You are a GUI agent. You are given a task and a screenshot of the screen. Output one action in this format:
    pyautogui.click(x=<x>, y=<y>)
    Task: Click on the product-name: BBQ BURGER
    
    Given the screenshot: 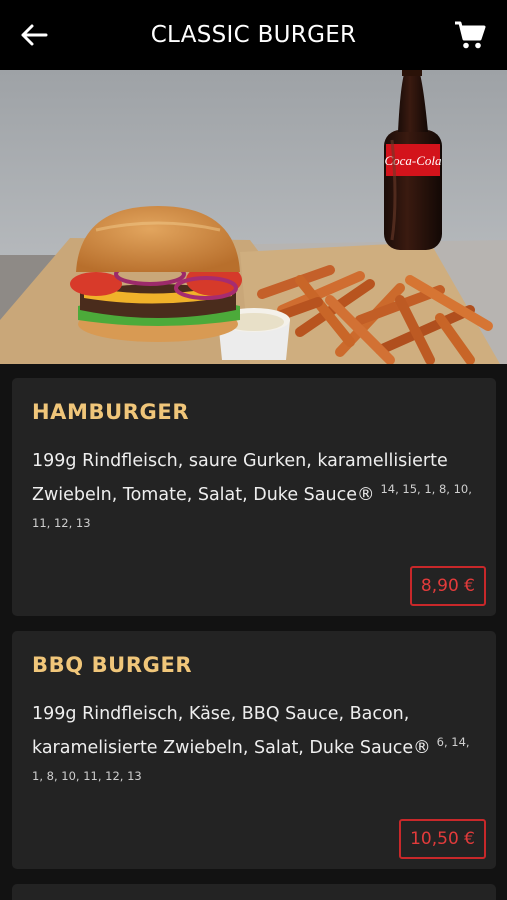 What is the action you would take?
    pyautogui.click(x=112, y=665)
    